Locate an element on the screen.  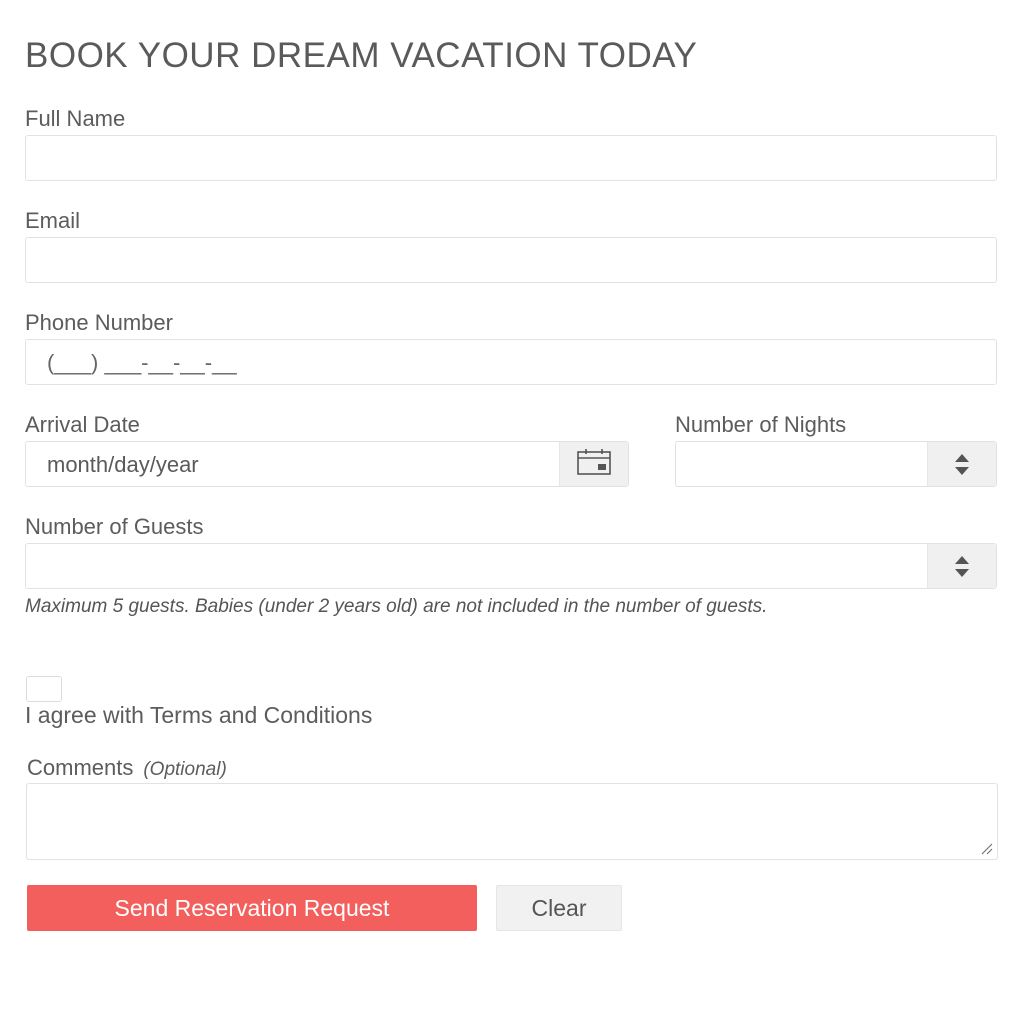
calendar-button is located at coordinates (593, 464).